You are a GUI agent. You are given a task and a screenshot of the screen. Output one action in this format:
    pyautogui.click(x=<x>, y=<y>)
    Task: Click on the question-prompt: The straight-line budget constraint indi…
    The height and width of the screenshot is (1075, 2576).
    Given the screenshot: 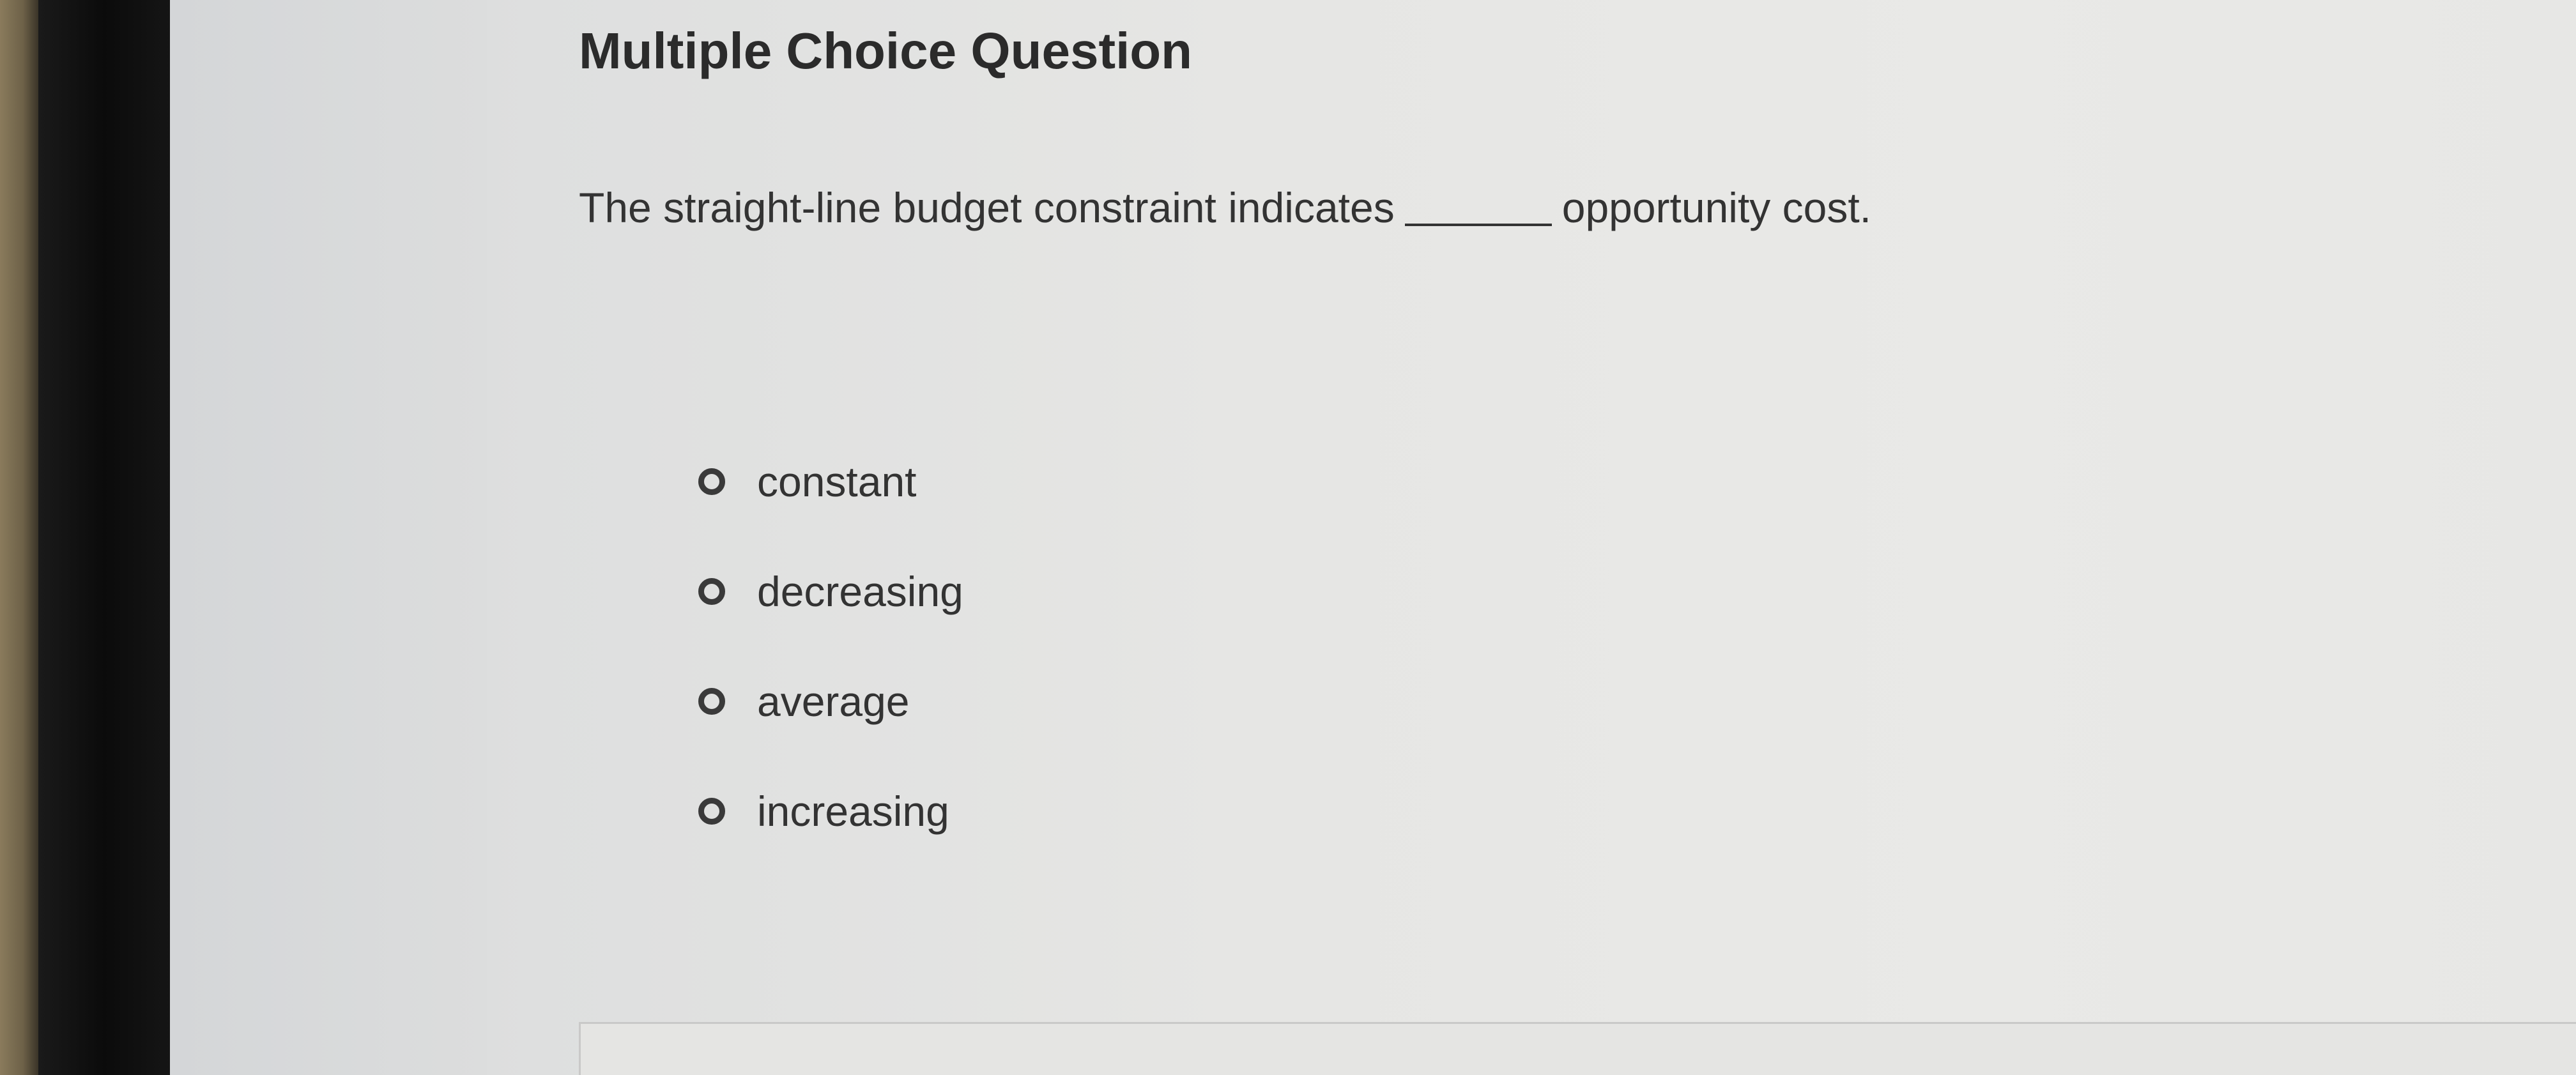 What is the action you would take?
    pyautogui.click(x=1225, y=208)
    